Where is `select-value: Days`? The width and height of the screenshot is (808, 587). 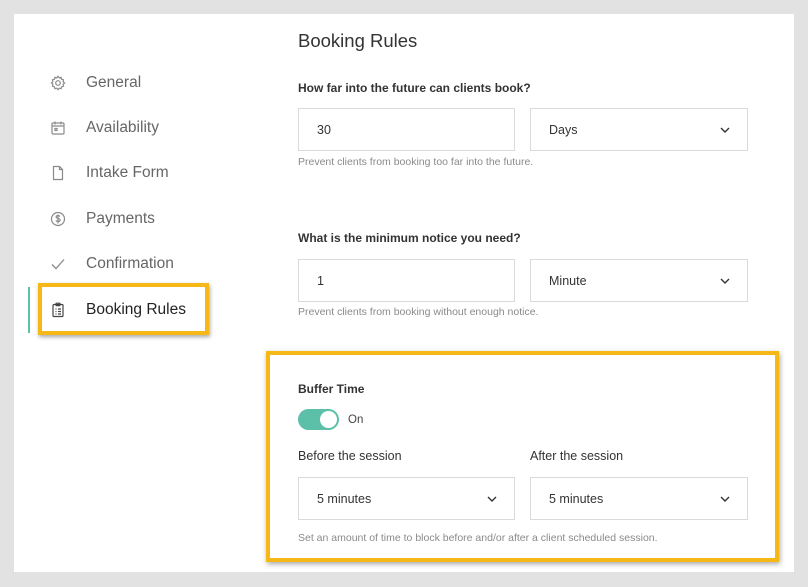
select-value: Days is located at coordinates (563, 129).